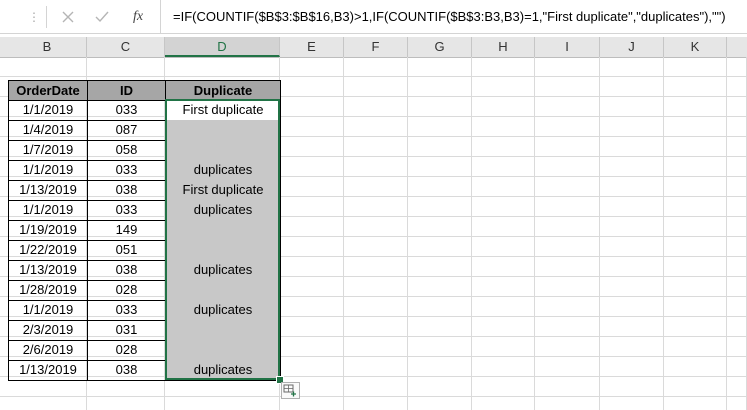  Describe the element at coordinates (48, 250) in the screenshot. I see `order-date-cell: 1/22/2019` at that location.